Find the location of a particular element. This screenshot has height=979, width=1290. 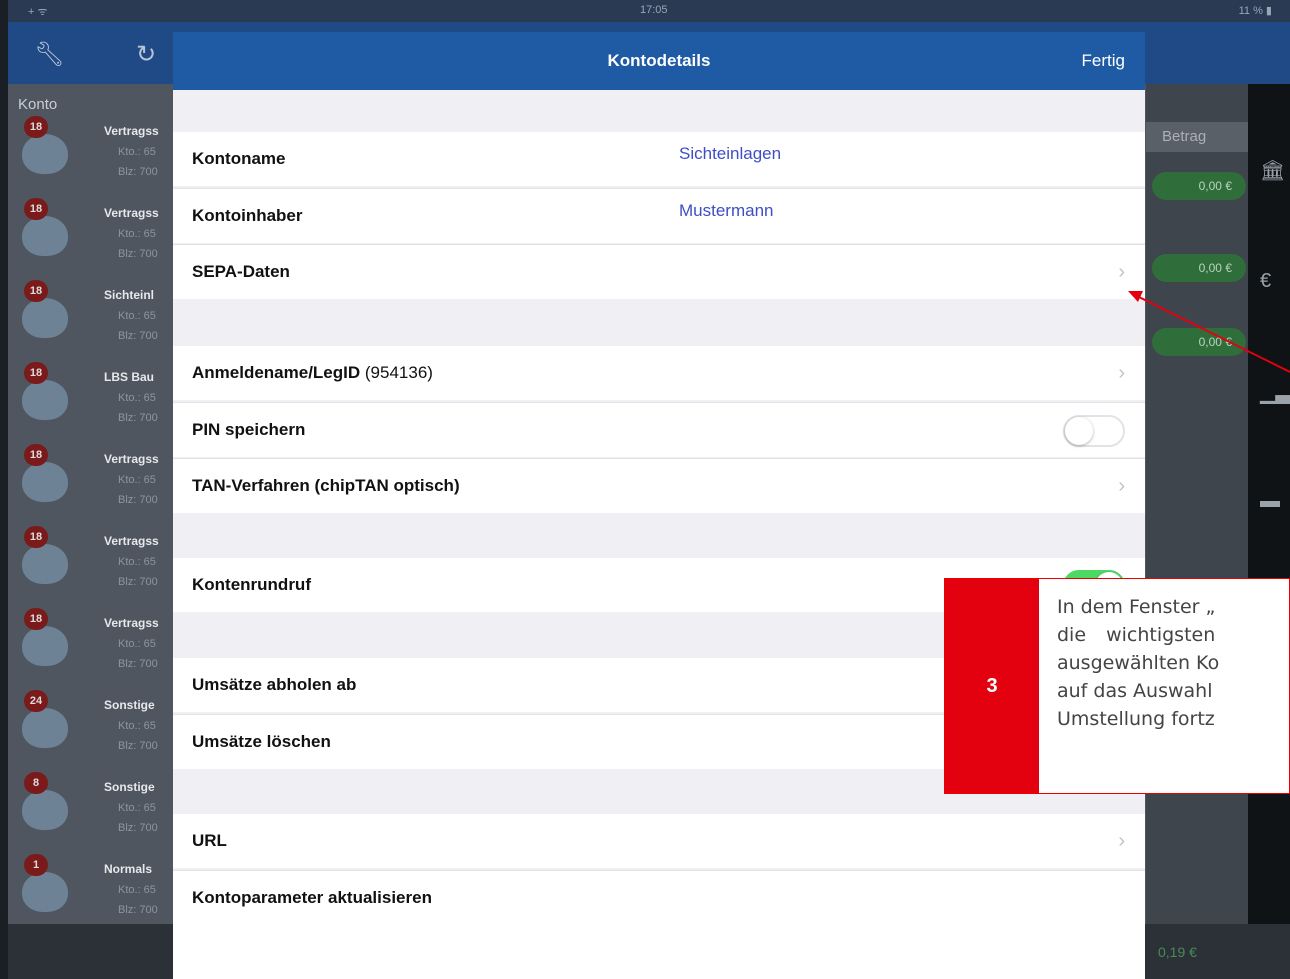

toggle-knob is located at coordinates (1079, 431).